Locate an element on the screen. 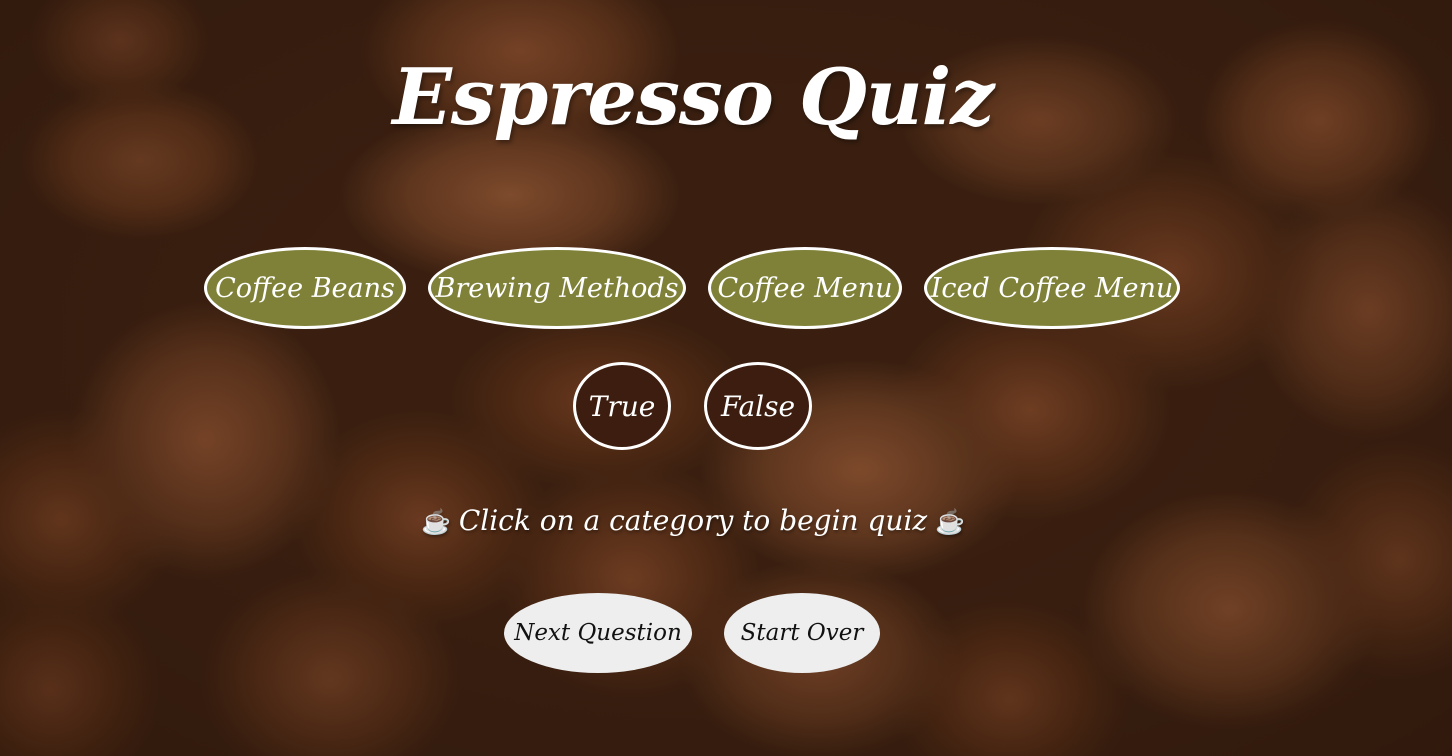 This screenshot has width=1452, height=756. category-coffee-menu-button: Coffee Menu is located at coordinates (805, 288).